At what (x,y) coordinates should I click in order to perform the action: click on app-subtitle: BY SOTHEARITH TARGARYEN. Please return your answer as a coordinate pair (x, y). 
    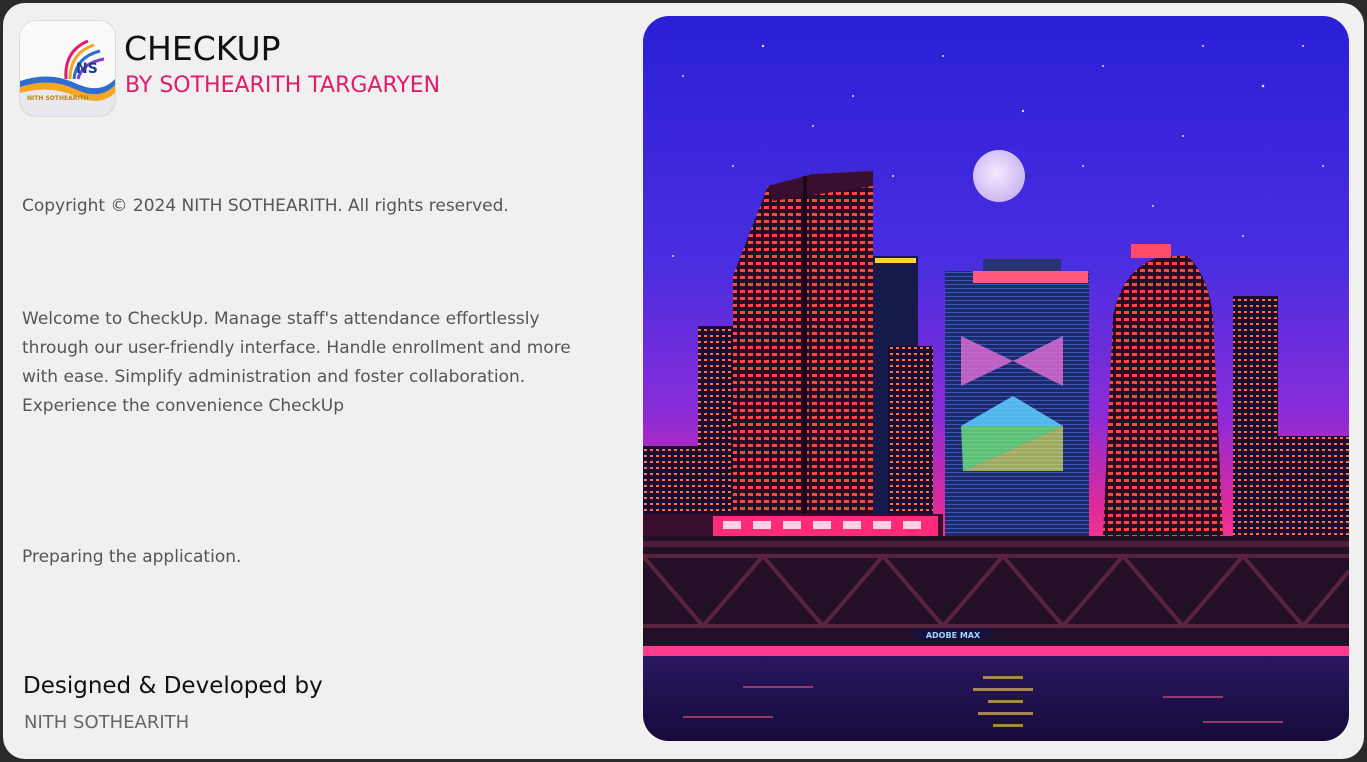
    Looking at the image, I should click on (283, 85).